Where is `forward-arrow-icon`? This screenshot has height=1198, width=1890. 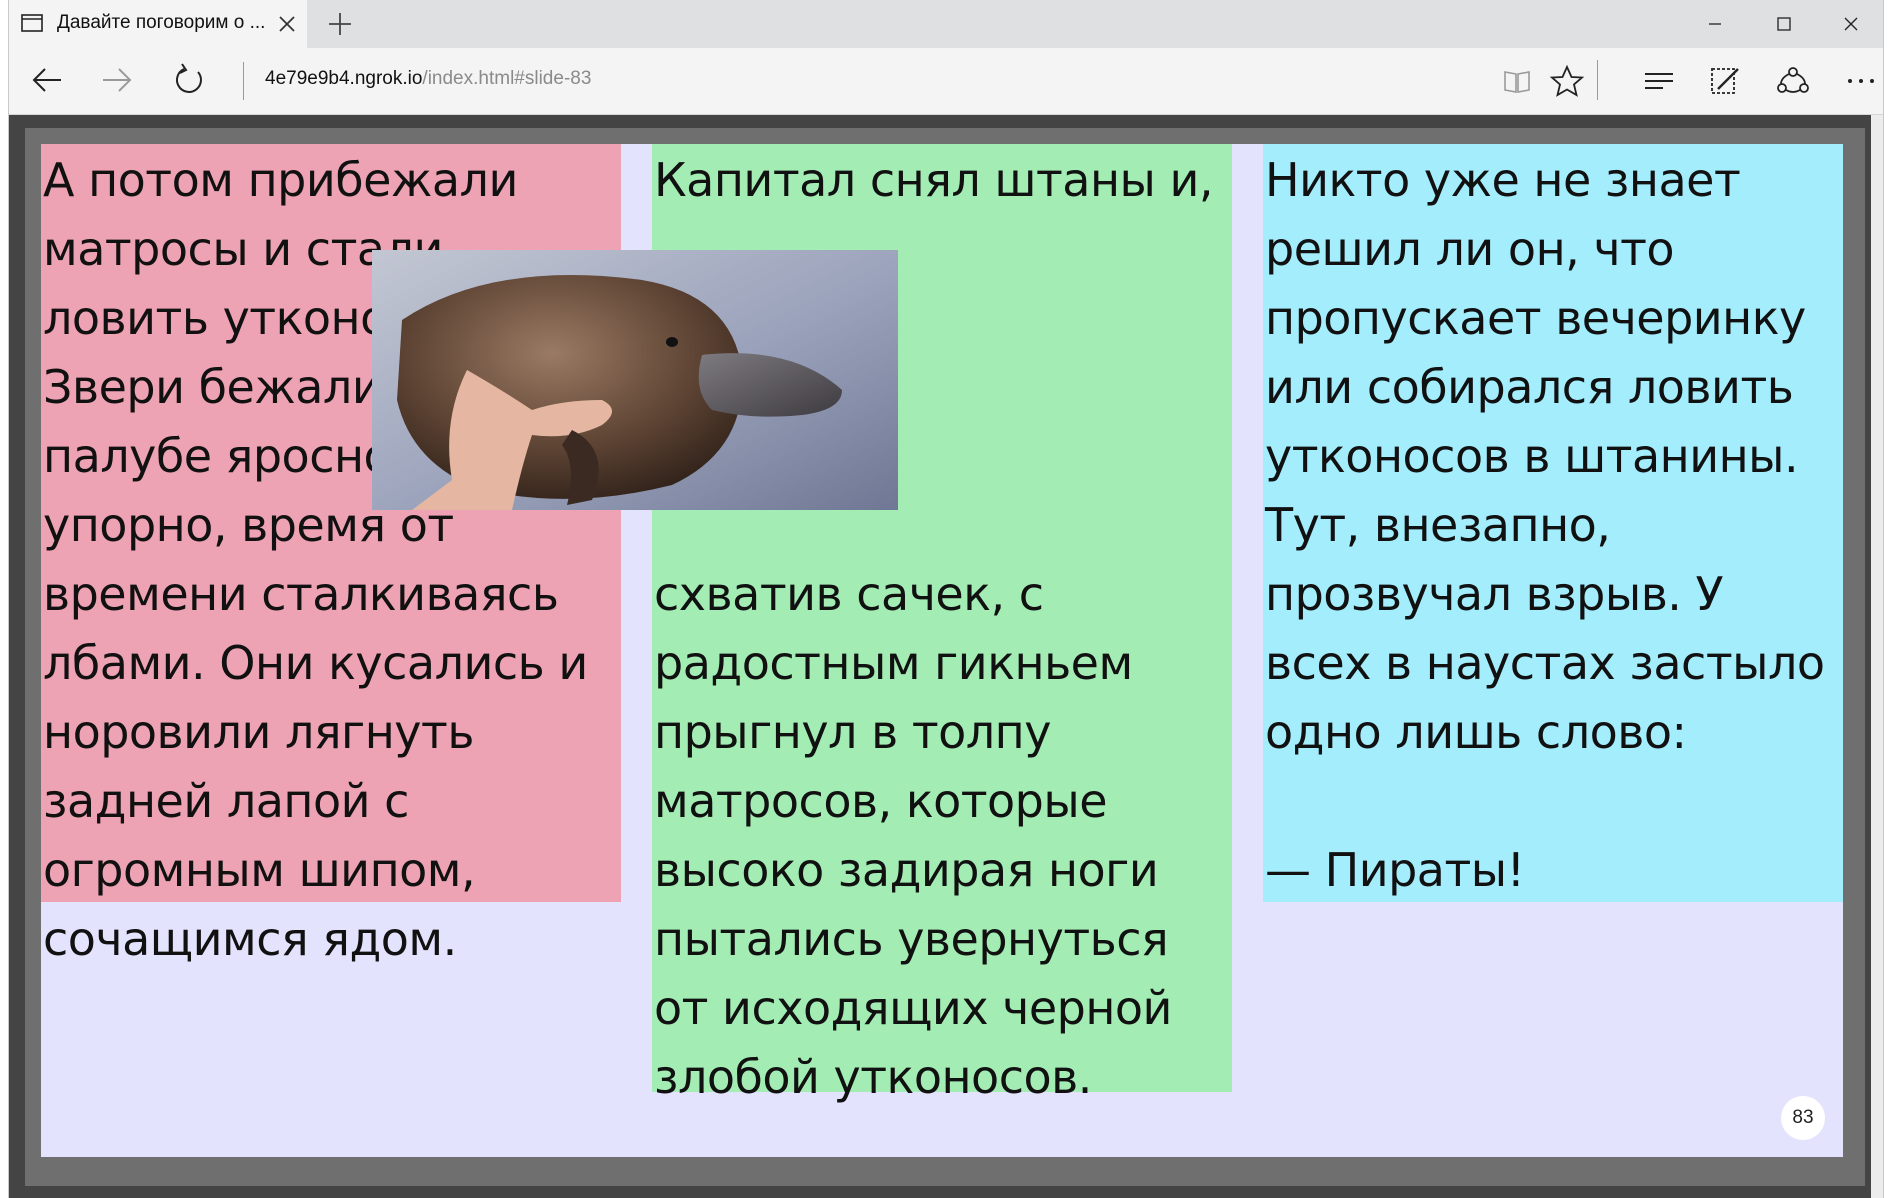 forward-arrow-icon is located at coordinates (117, 80).